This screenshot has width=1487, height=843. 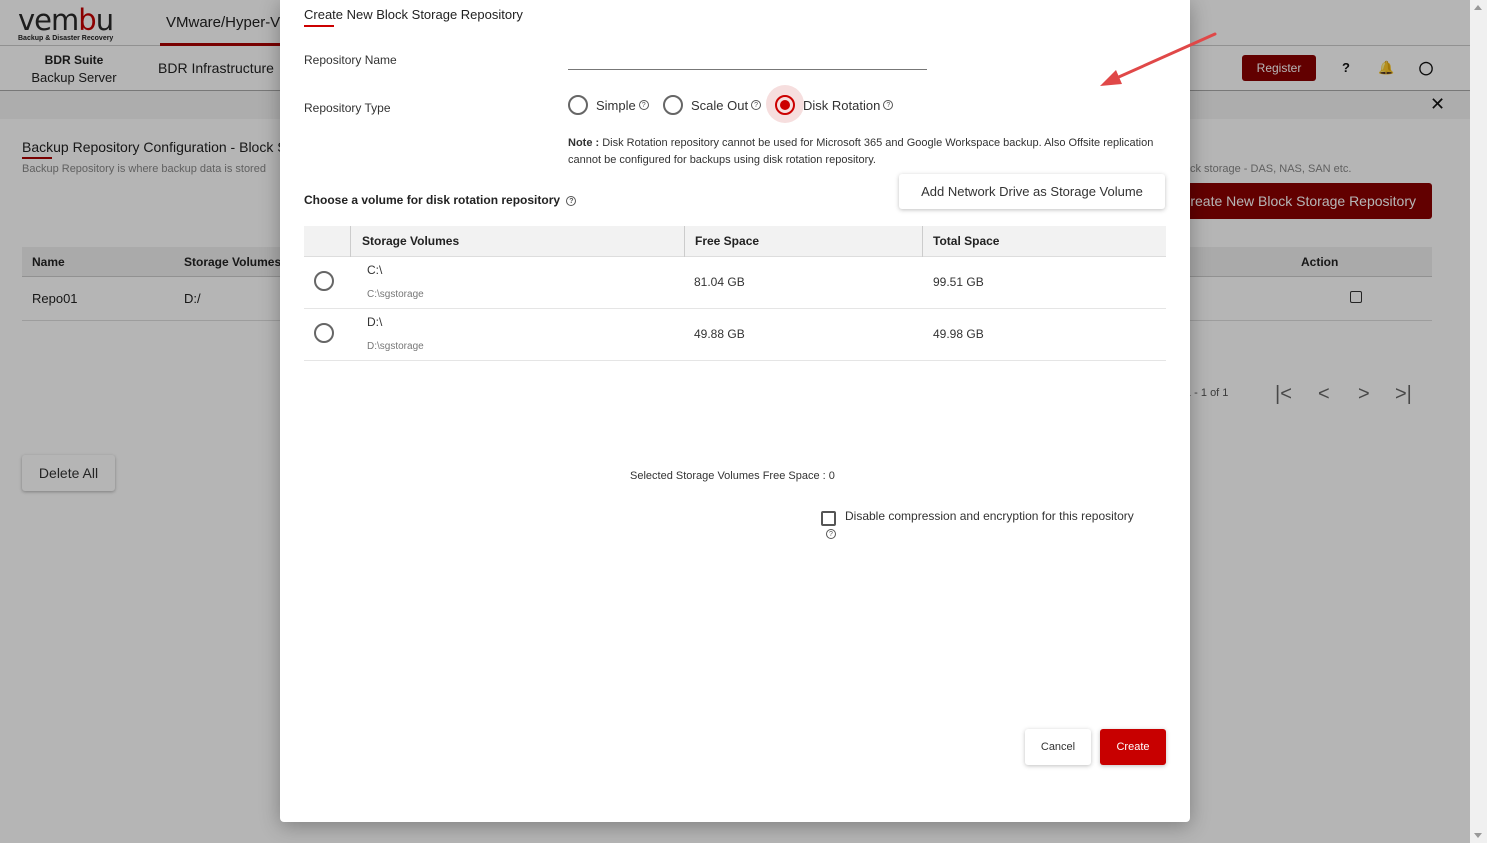 What do you see at coordinates (347, 108) in the screenshot?
I see `repository-type-label: Repository Type` at bounding box center [347, 108].